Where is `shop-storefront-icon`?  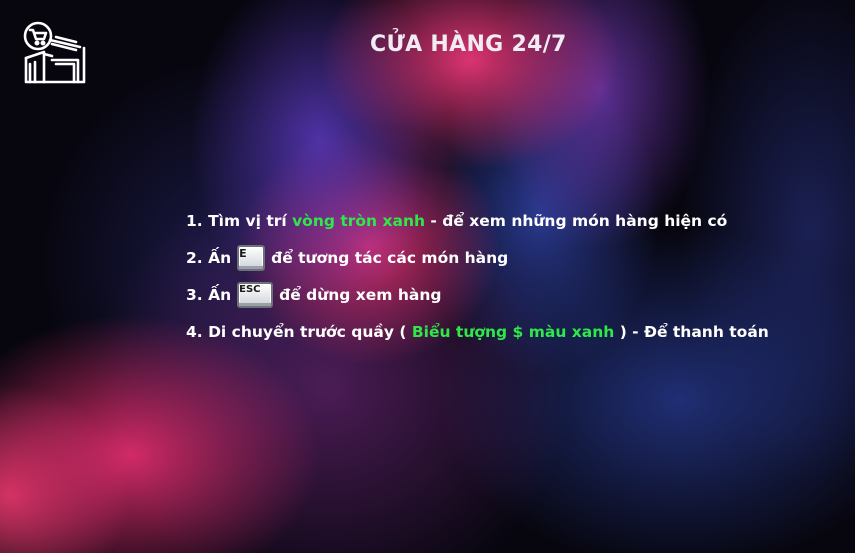
shop-storefront-icon is located at coordinates (54, 52).